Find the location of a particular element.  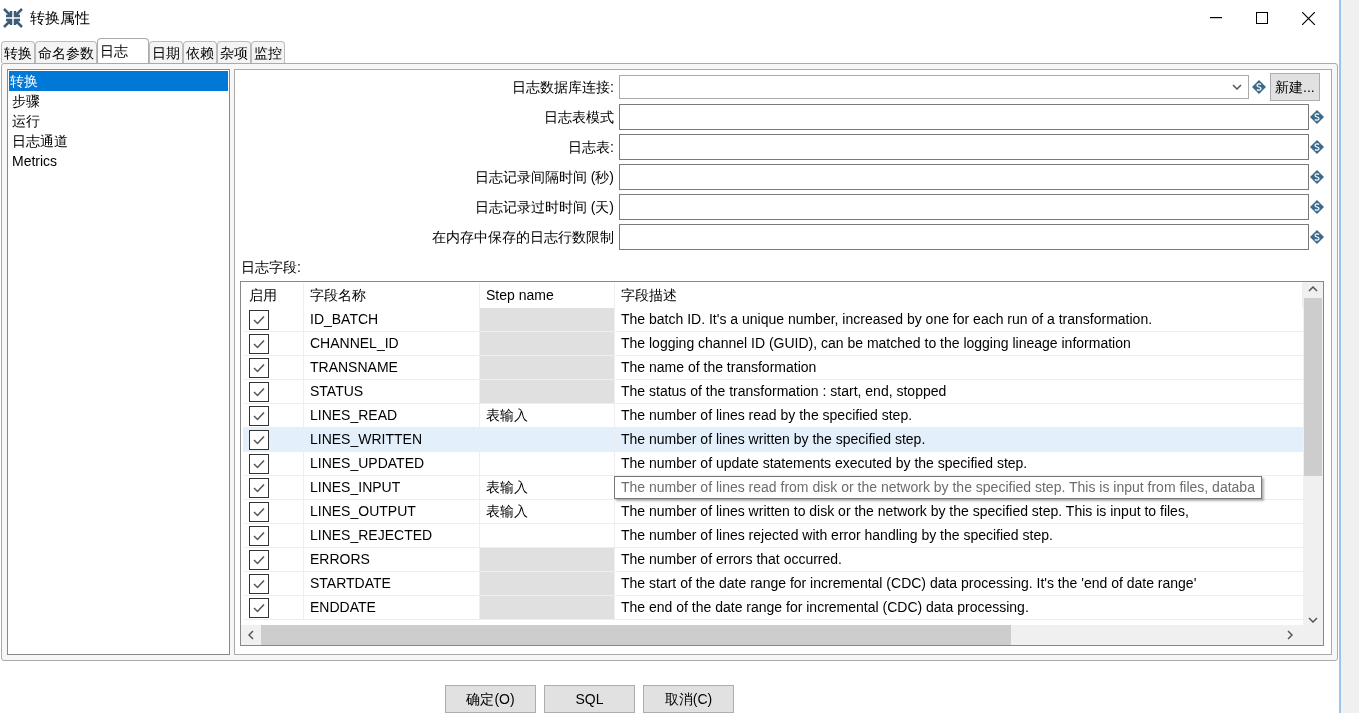

section-label: 日志字段: is located at coordinates (271, 267).